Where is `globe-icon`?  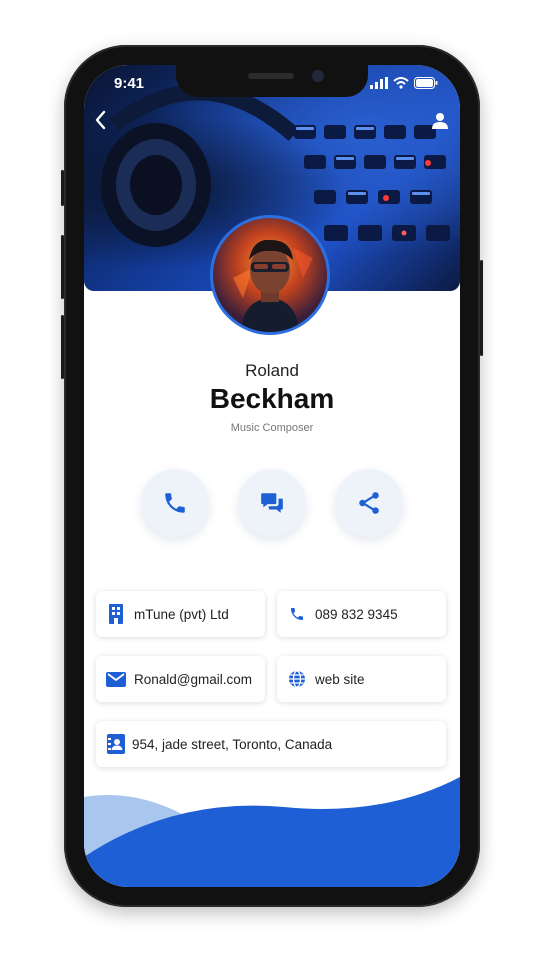 globe-icon is located at coordinates (297, 679).